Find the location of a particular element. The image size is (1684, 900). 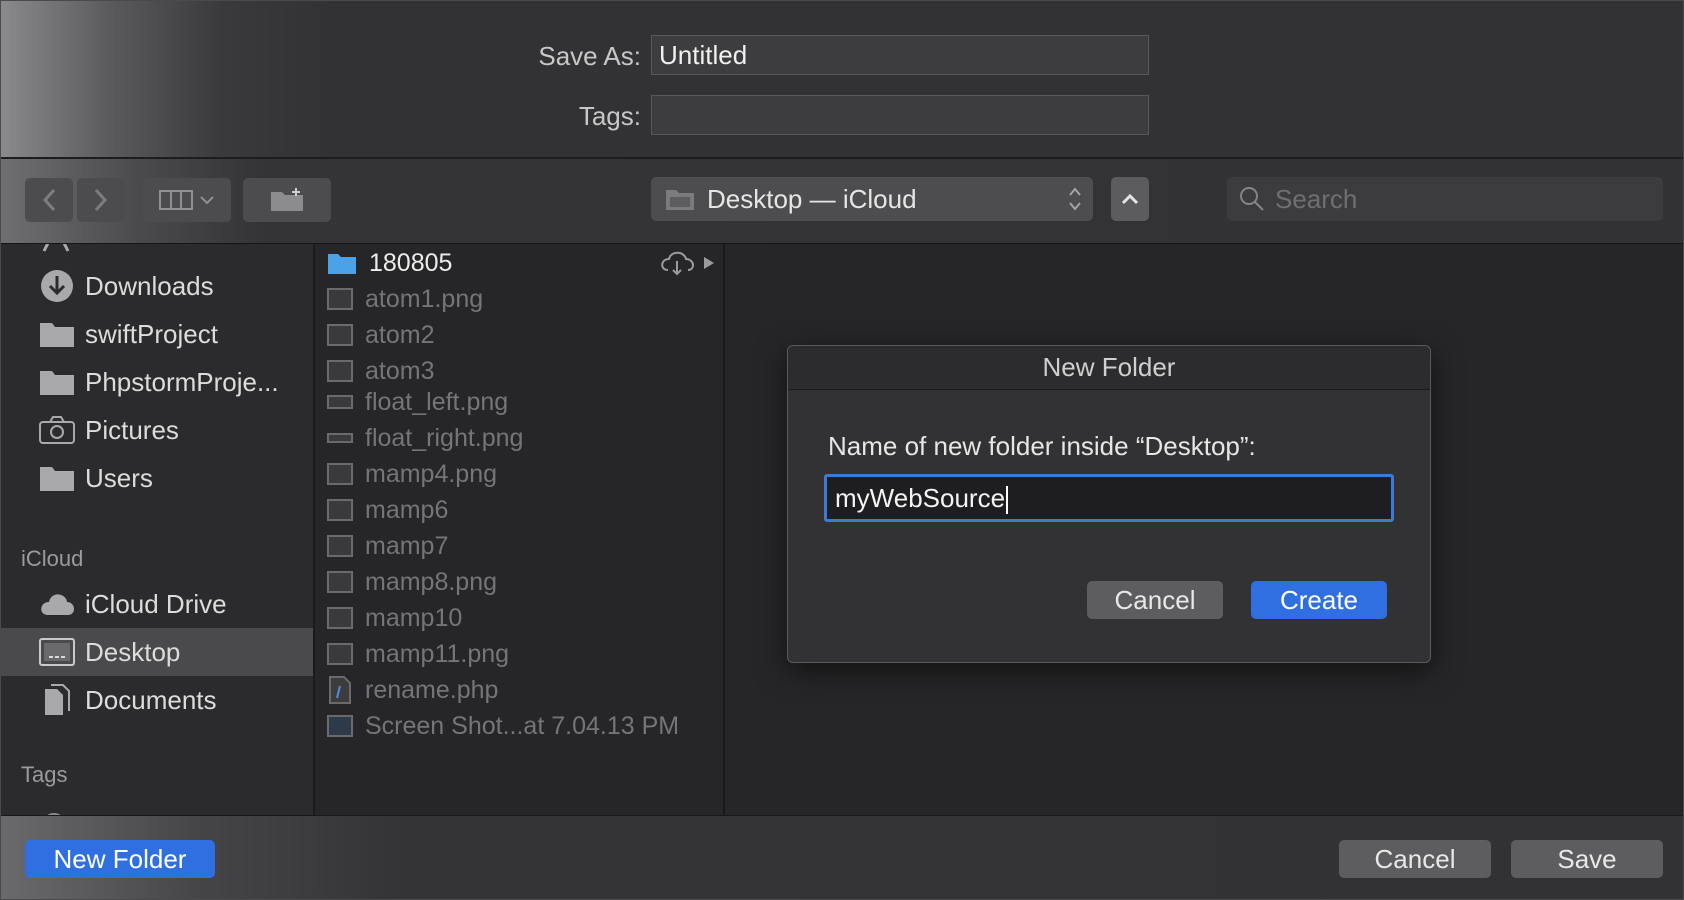

new-folder-toolbar-button is located at coordinates (287, 200).